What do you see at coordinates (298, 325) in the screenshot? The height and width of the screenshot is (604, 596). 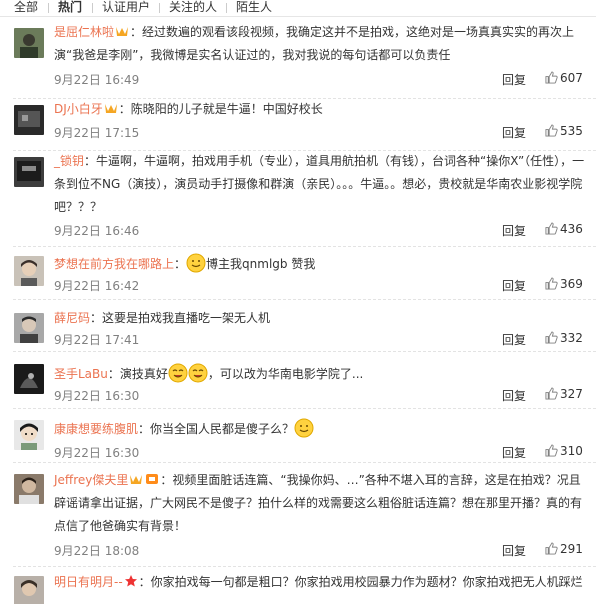 I see `comment-item: 薛尼码：这要是拍戏我直播吃一架无人机 9月22日 17:41 回复 332` at bounding box center [298, 325].